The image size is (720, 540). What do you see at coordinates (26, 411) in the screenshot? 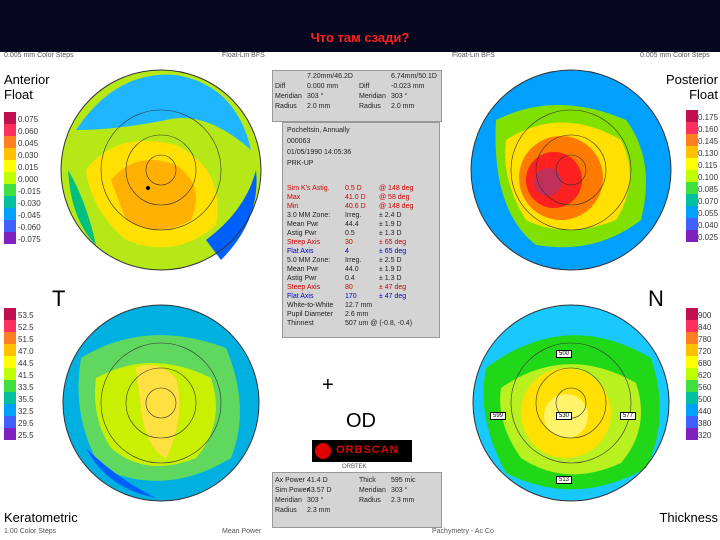
I see `scale-tick-label: 32.5` at bounding box center [26, 411].